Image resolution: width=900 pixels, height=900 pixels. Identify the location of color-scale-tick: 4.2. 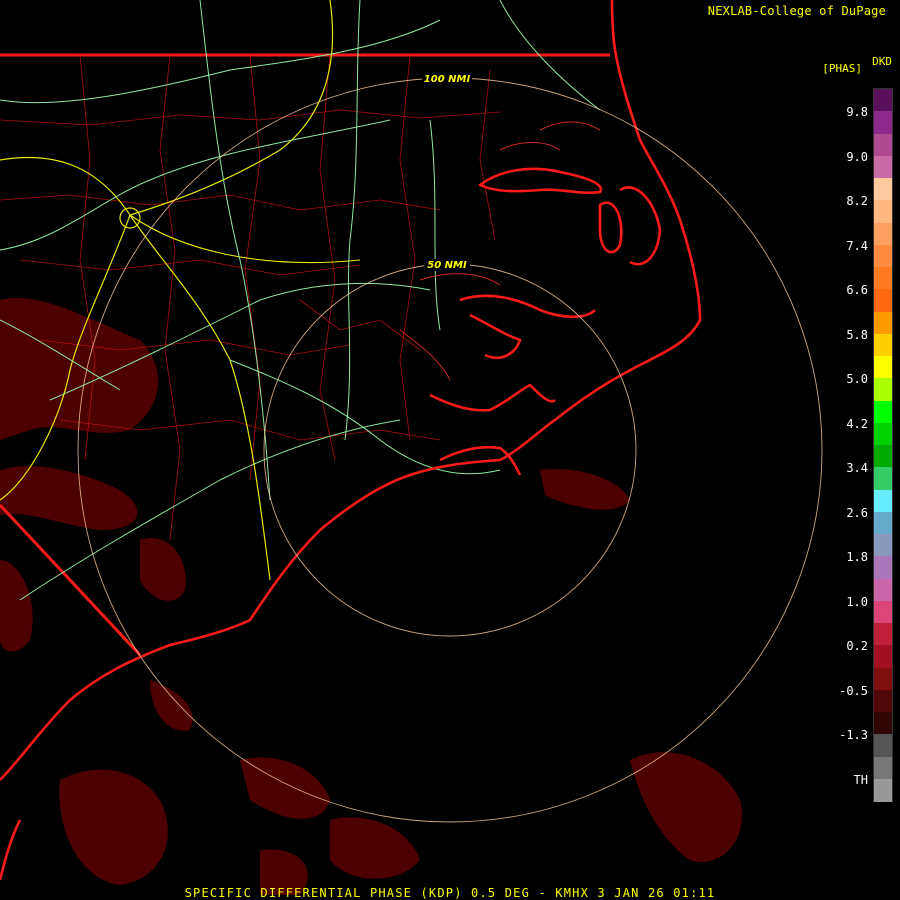
(857, 423).